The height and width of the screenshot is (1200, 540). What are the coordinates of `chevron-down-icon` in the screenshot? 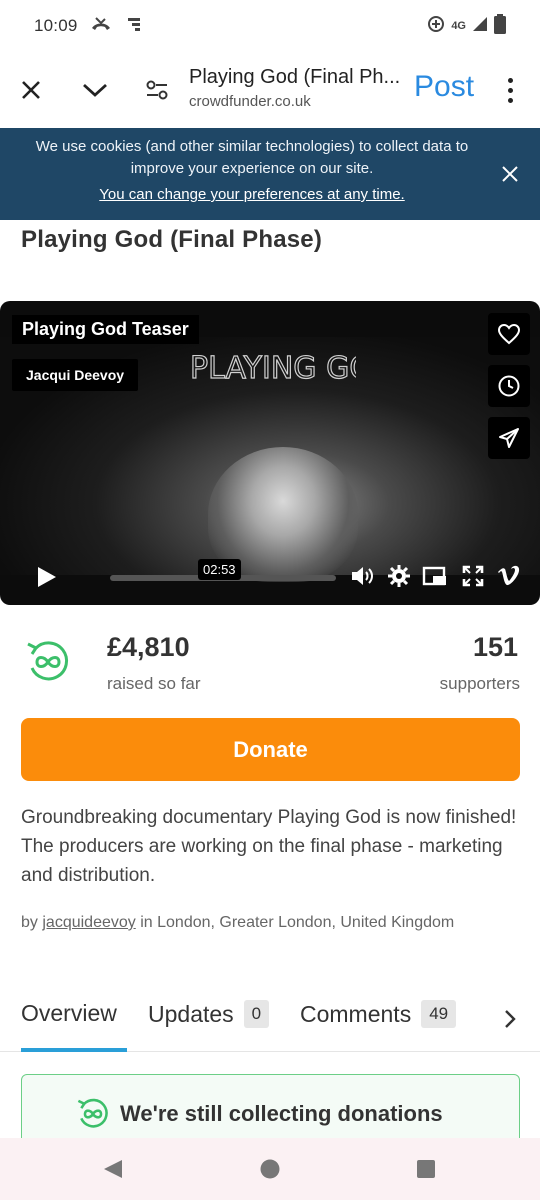 It's located at (95, 90).